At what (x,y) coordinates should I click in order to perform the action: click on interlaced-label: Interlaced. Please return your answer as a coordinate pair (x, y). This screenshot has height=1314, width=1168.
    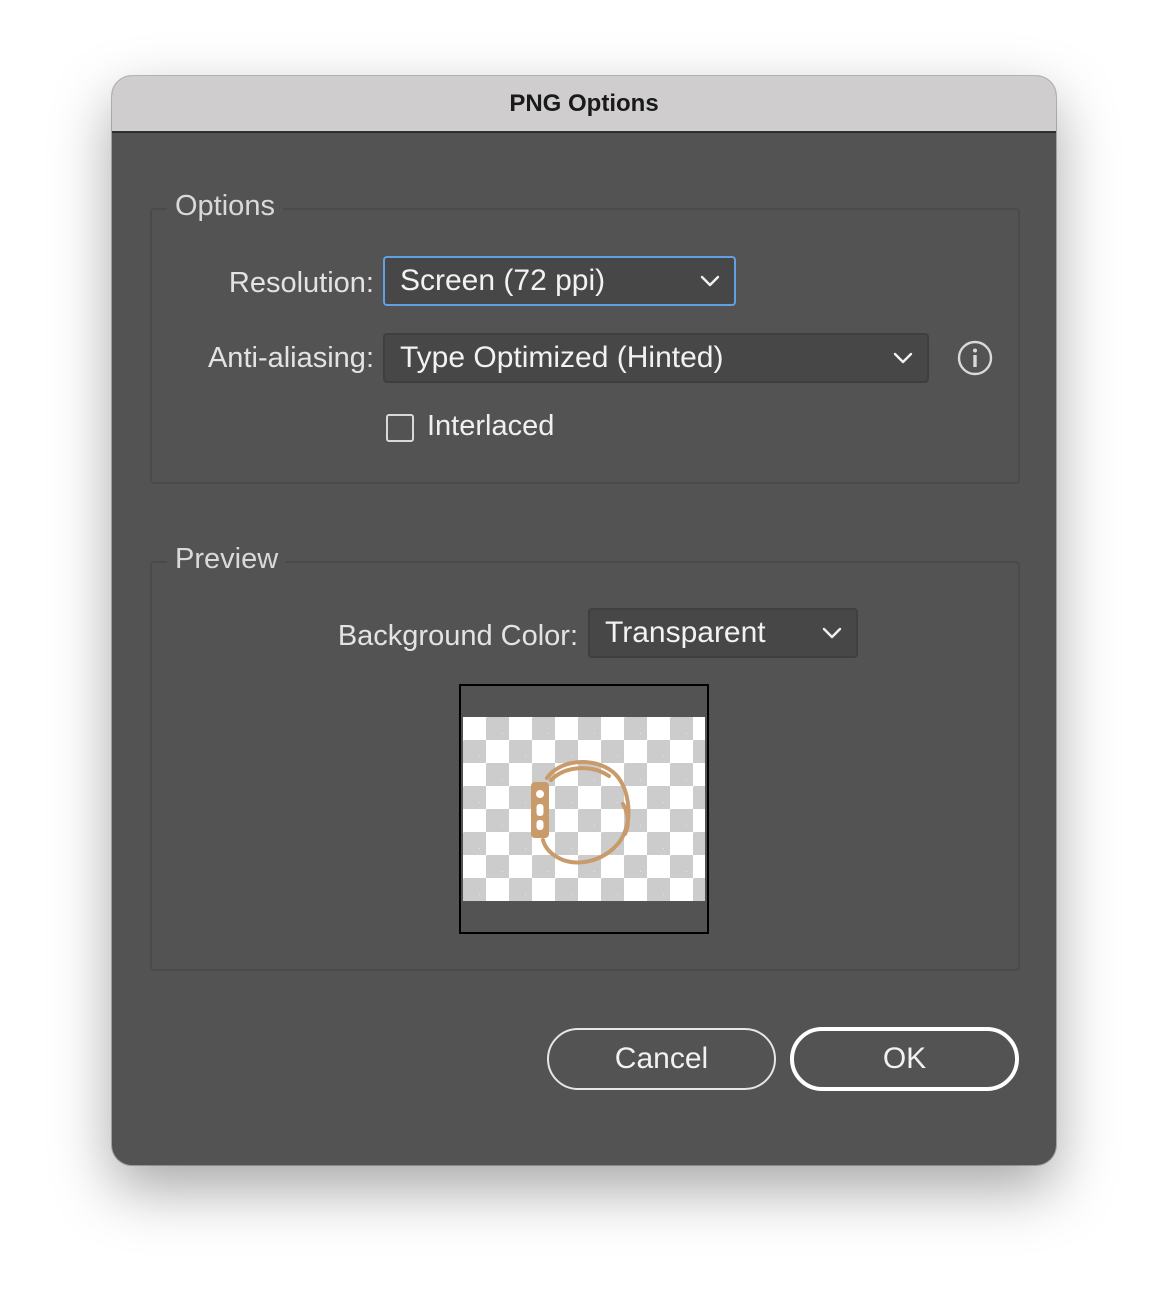
    Looking at the image, I should click on (490, 426).